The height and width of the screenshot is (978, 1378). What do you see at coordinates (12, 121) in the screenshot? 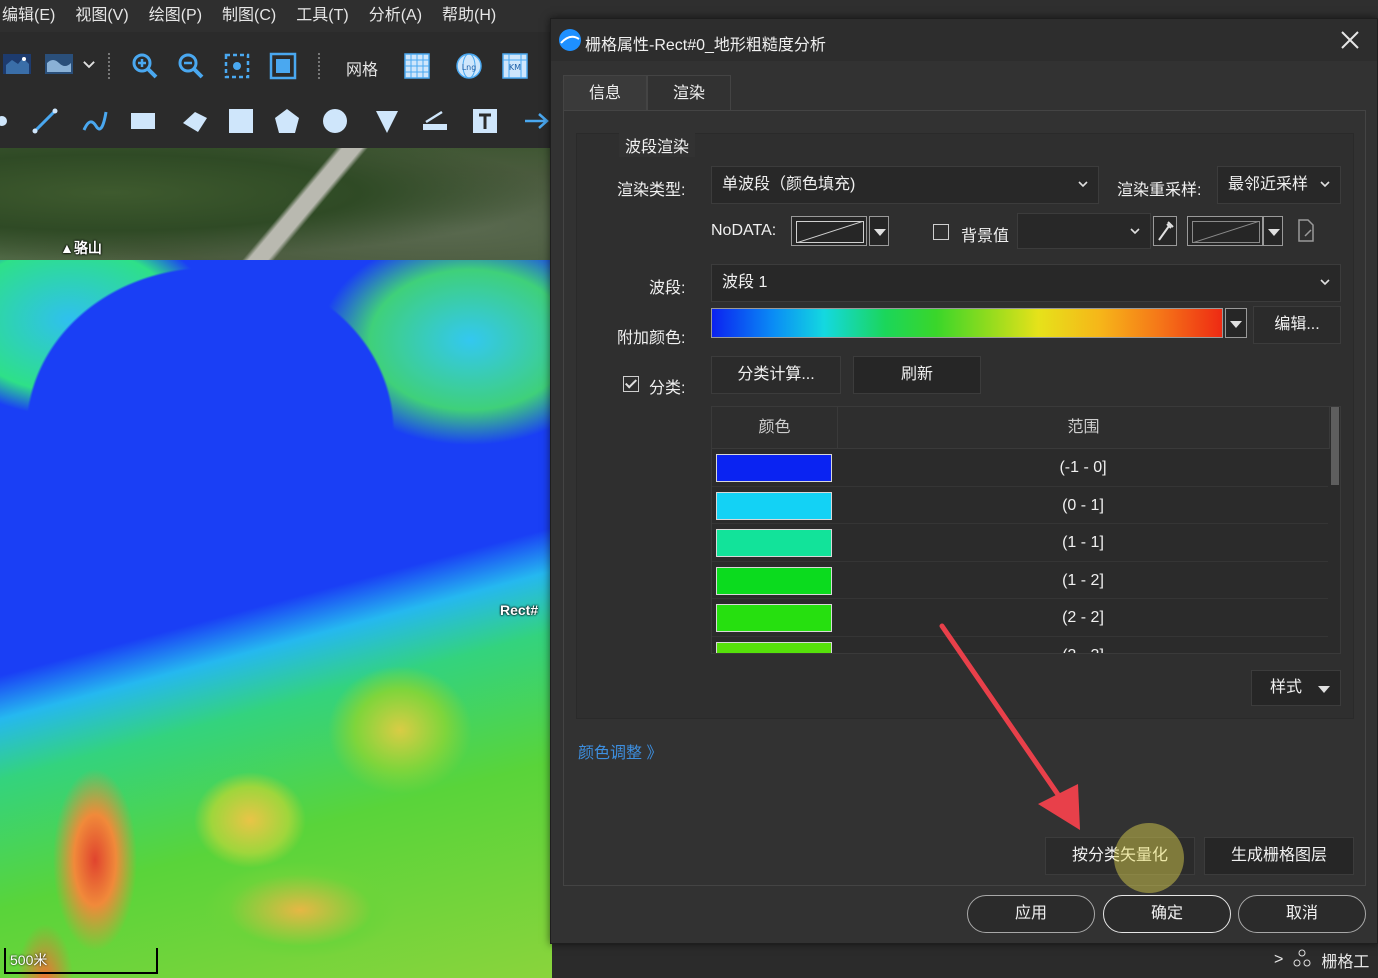
I see `point-tool-icon` at bounding box center [12, 121].